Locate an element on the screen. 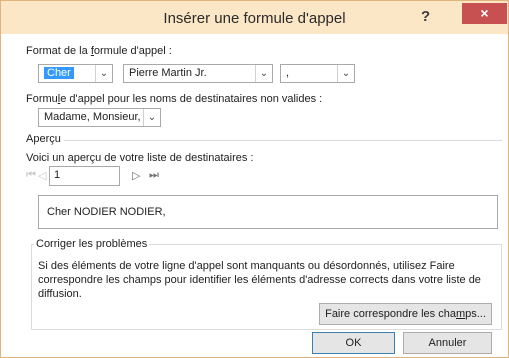  salutation-format-label-text: Format de la is located at coordinates (58, 51).